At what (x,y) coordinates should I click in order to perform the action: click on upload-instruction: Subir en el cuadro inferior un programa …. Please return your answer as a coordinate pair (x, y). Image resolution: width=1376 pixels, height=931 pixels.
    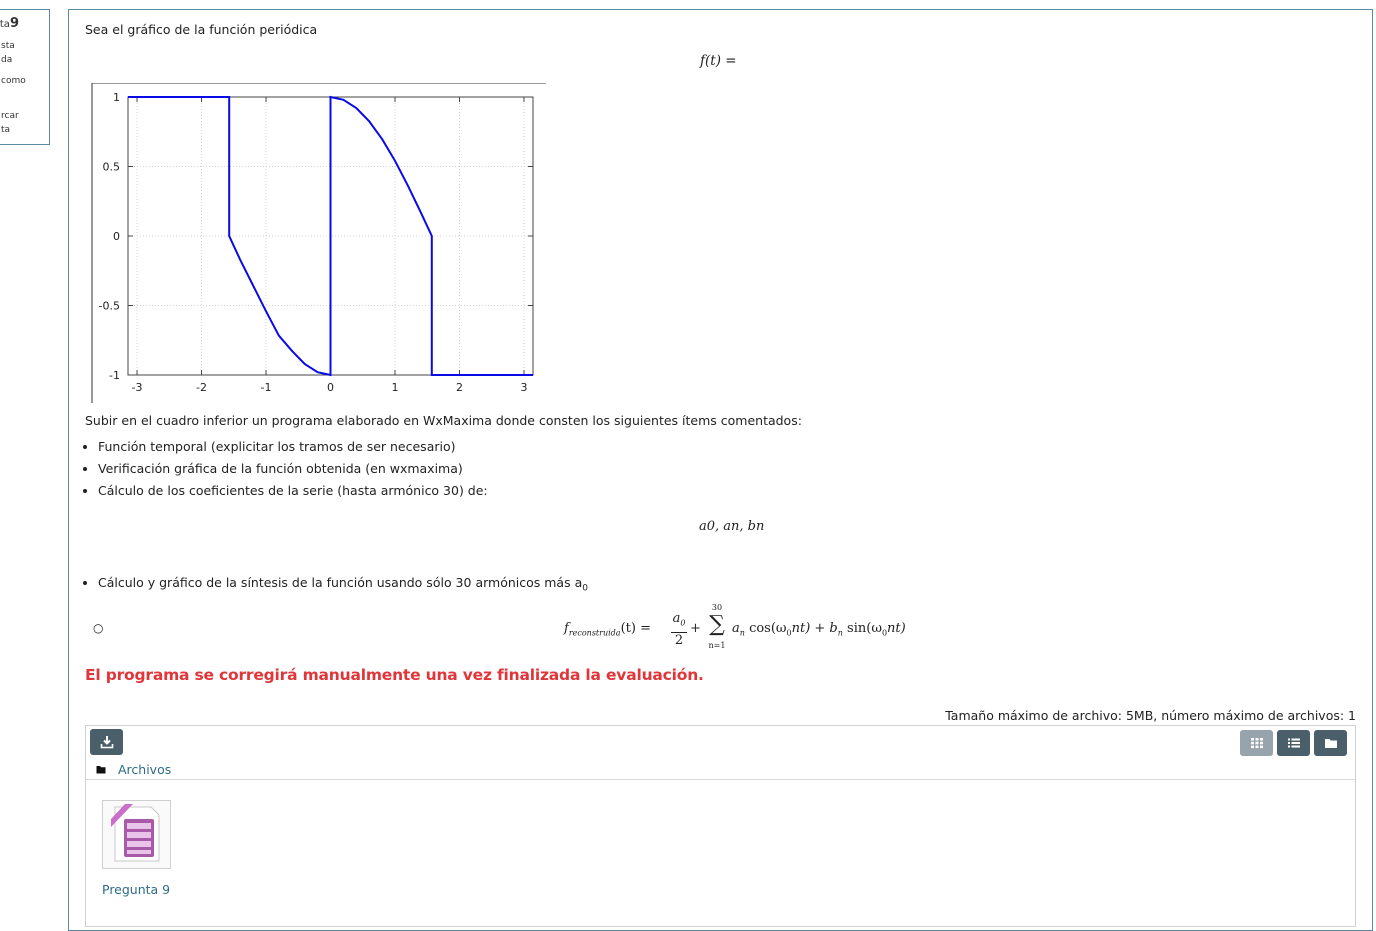
    Looking at the image, I should click on (443, 420).